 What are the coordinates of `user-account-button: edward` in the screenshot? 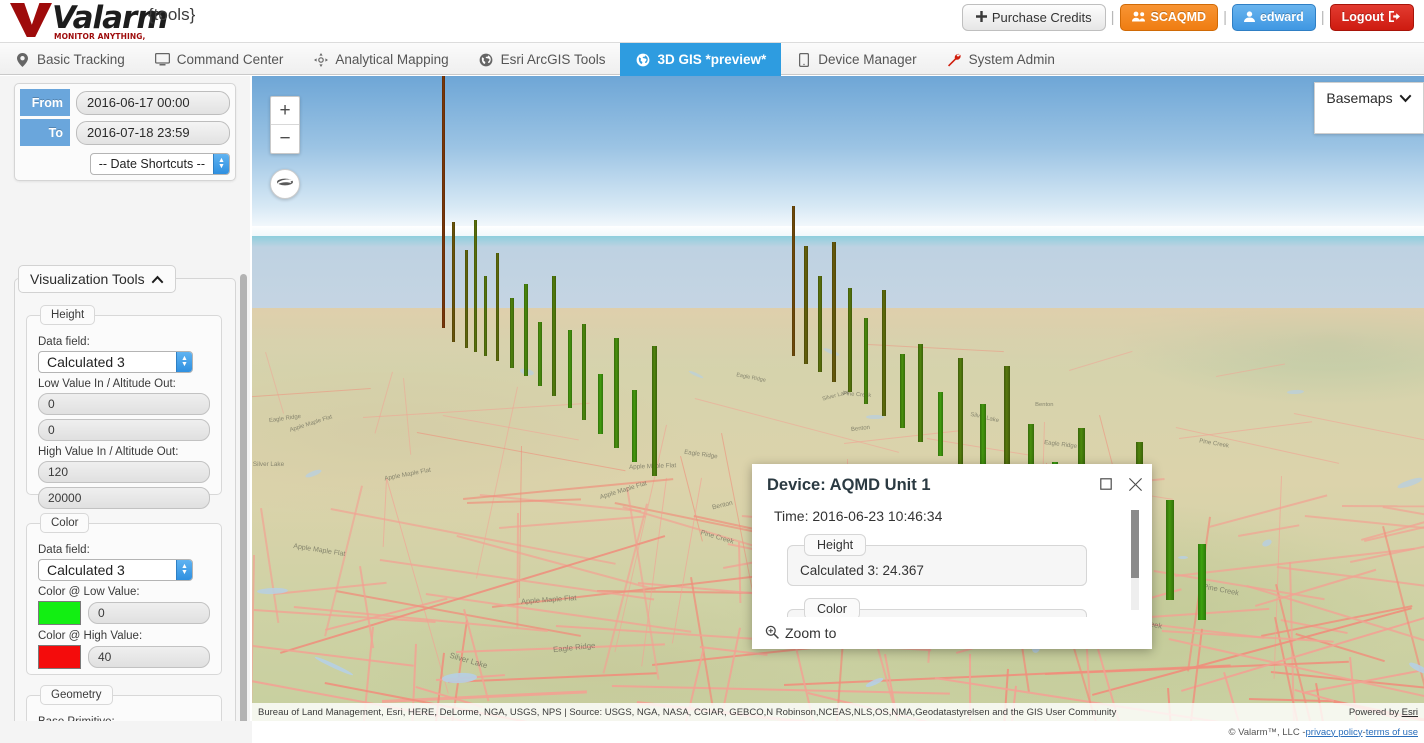 It's located at (1273, 17).